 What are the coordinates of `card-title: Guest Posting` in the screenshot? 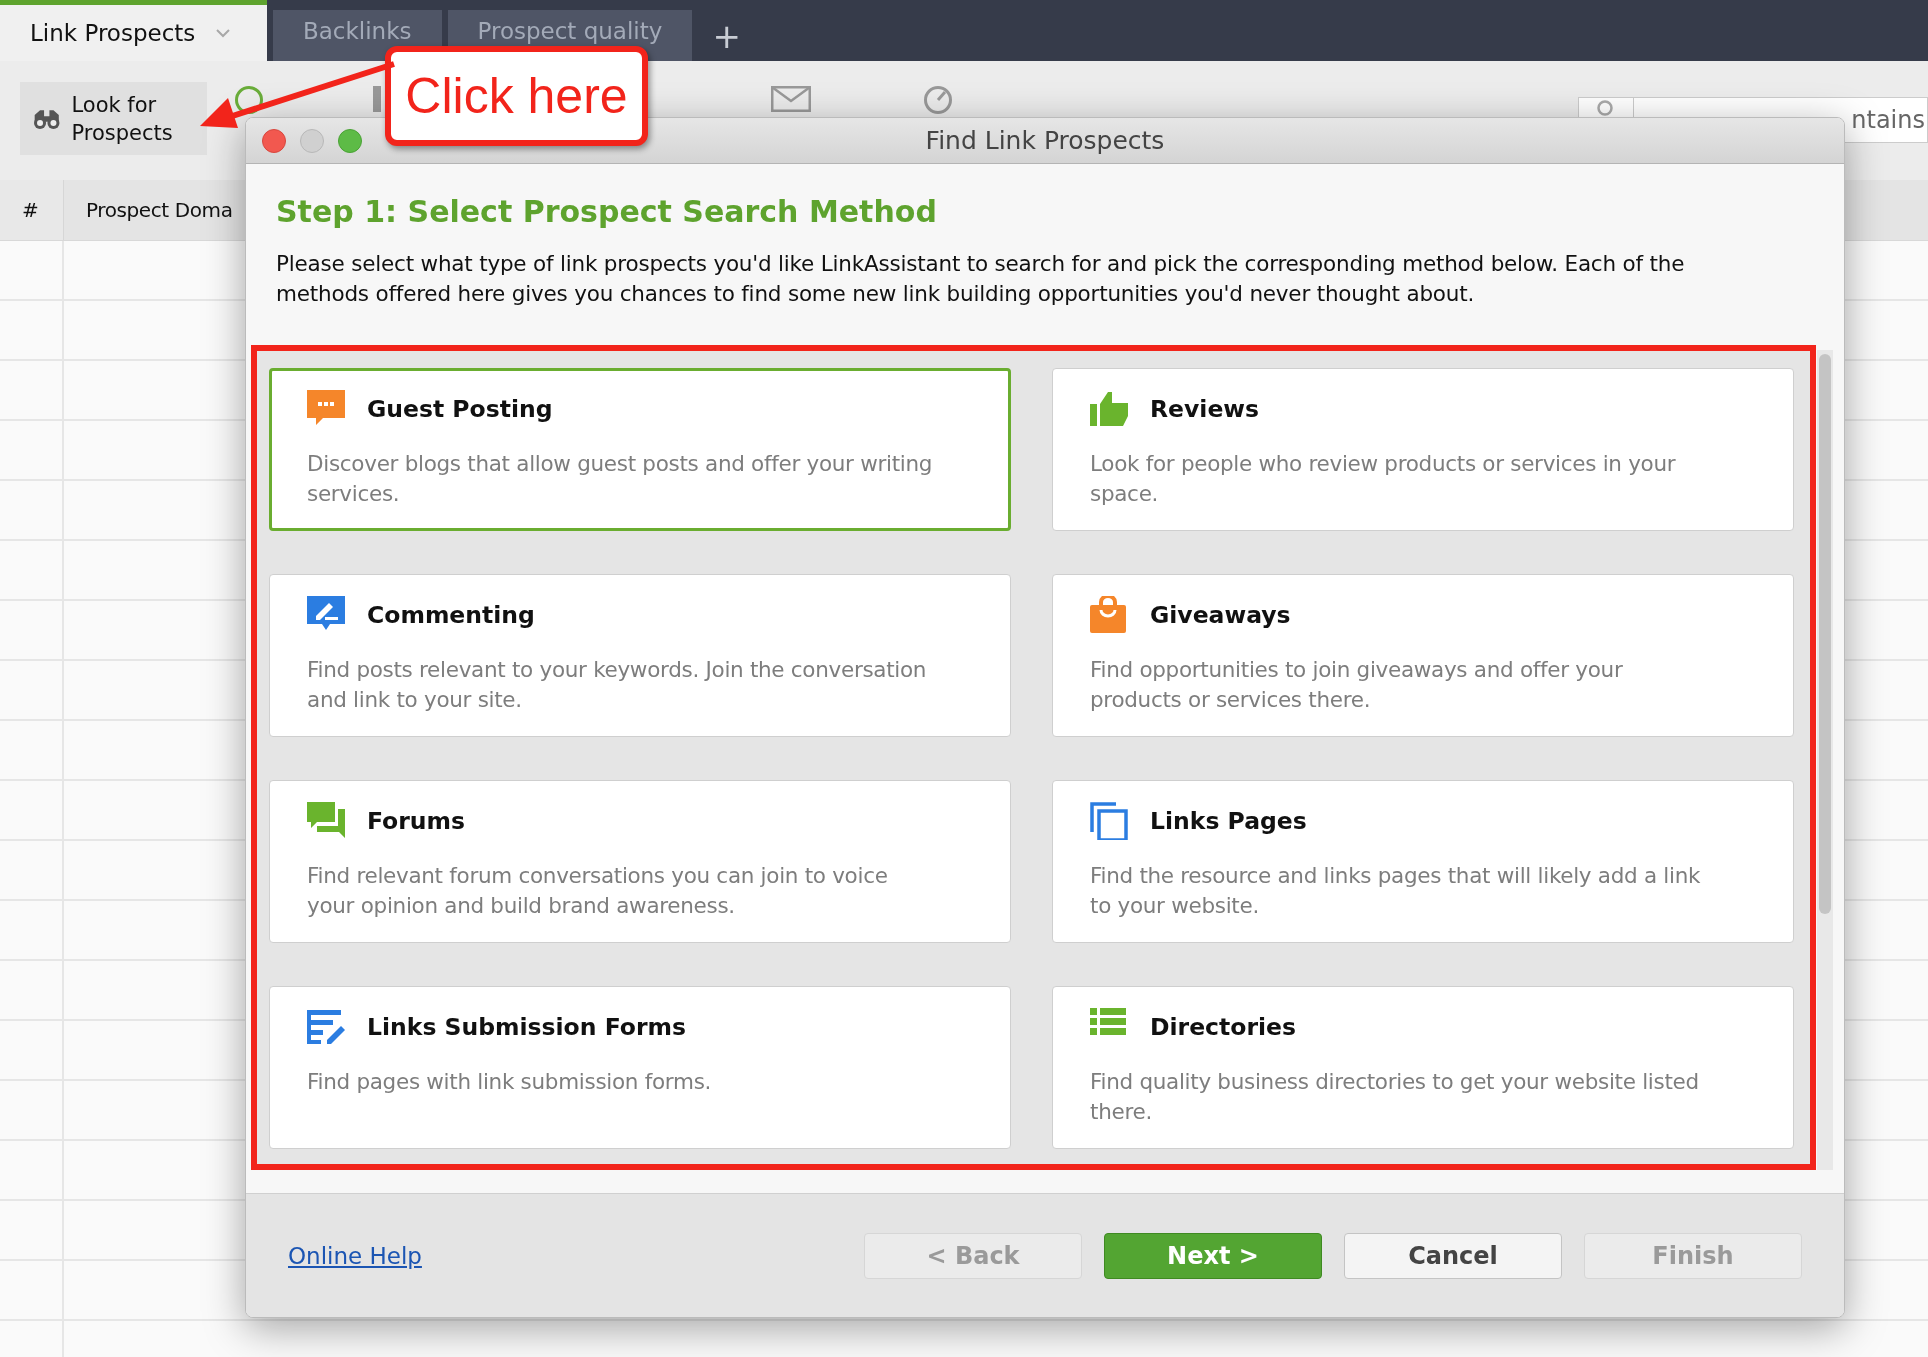 It's located at (460, 409).